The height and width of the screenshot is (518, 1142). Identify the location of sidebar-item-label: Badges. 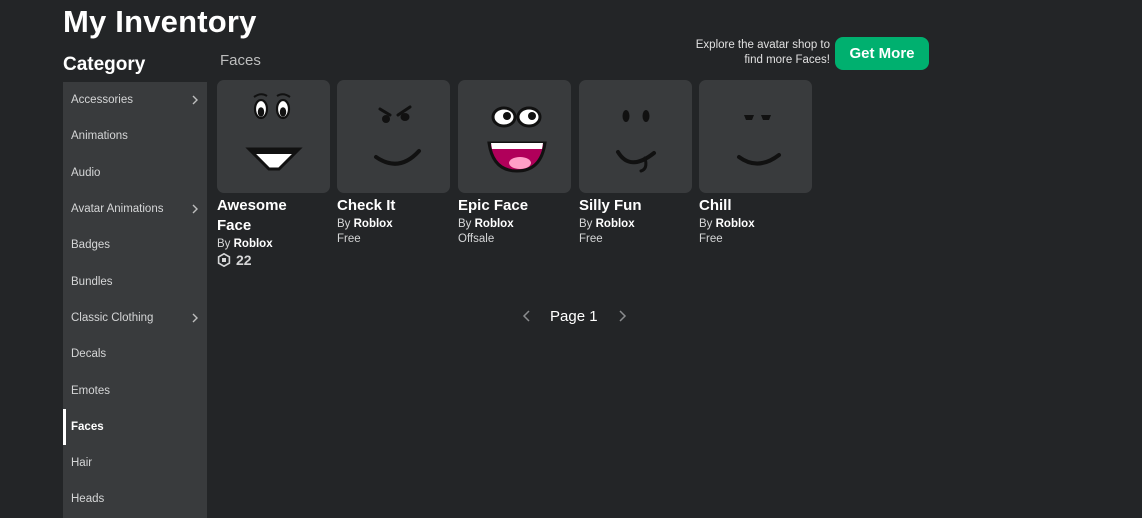
(91, 245).